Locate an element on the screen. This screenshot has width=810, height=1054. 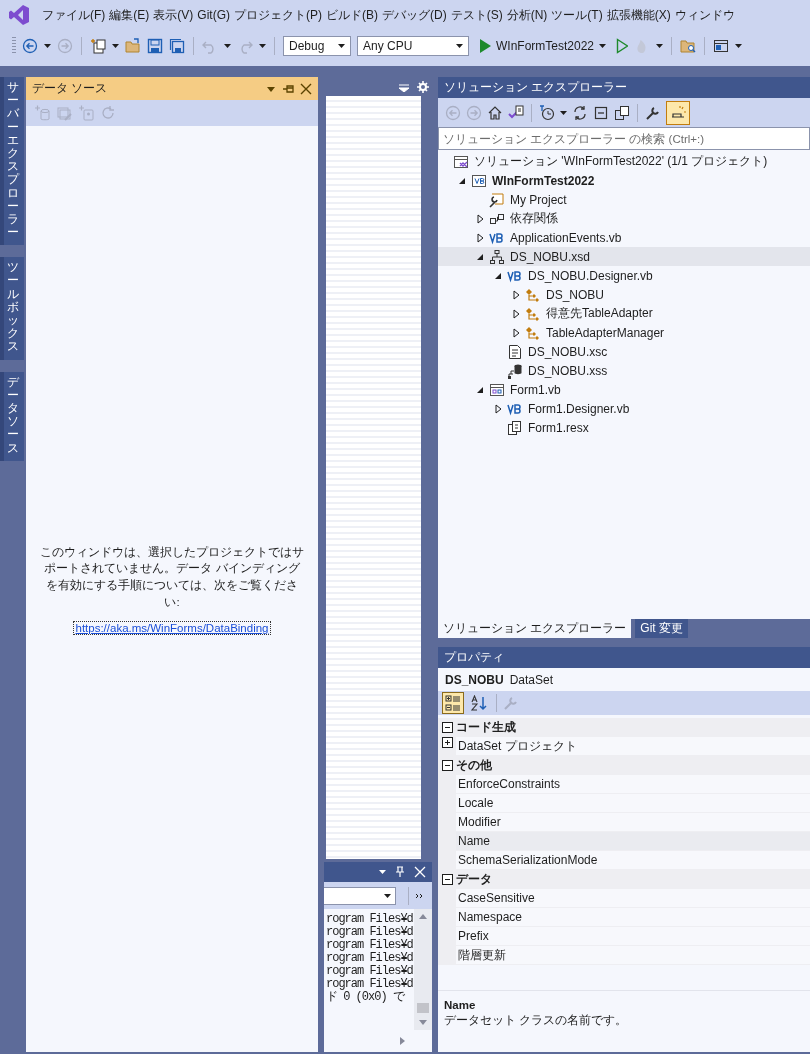
categorized-view-button is located at coordinates (453, 703).